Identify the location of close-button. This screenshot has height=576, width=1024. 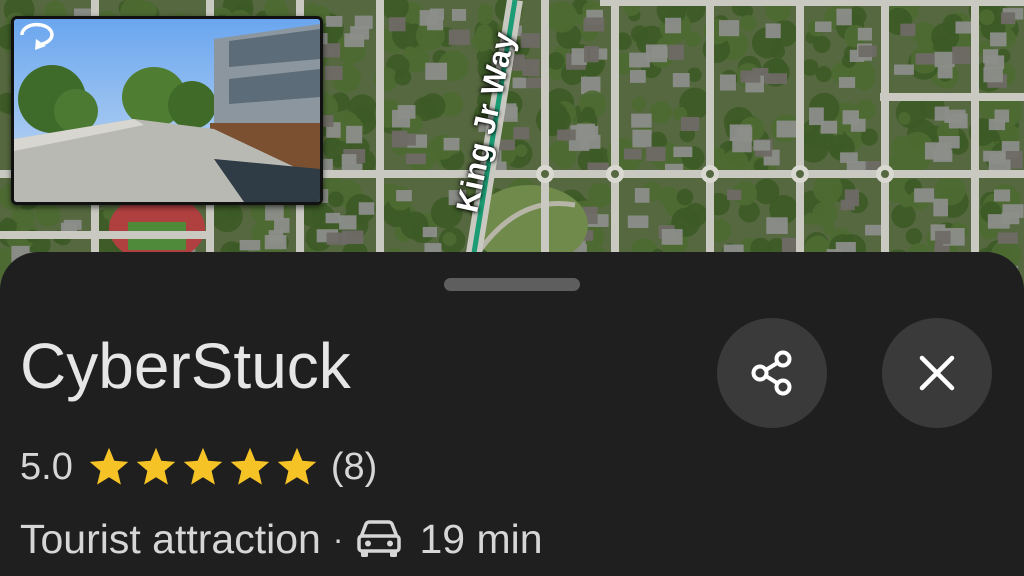
(937, 373).